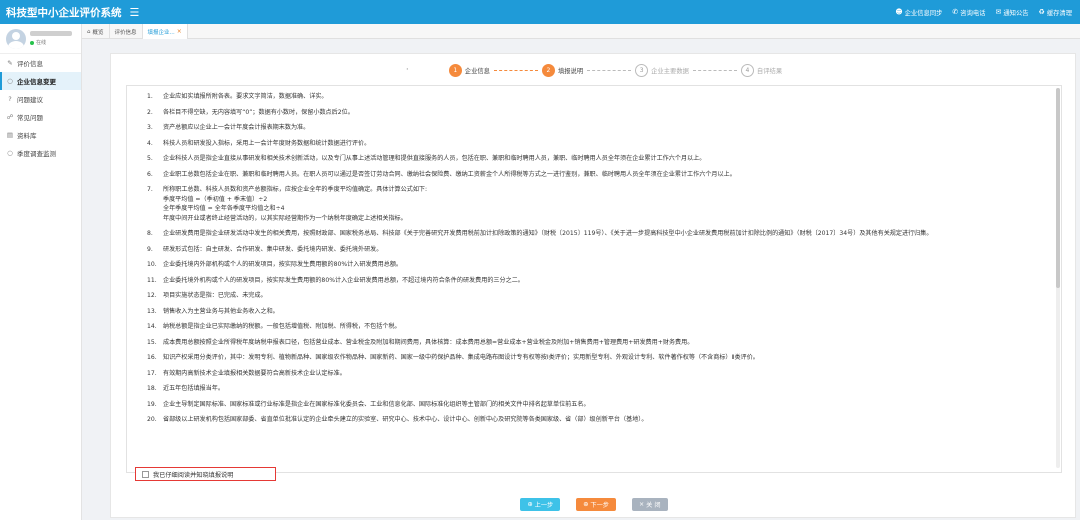 This screenshot has height=520, width=1080. What do you see at coordinates (254, 373) in the screenshot?
I see `instruction-text: 有效期内高新技术企业填报相关数据要符合高新技术企业认定标准。` at bounding box center [254, 373].